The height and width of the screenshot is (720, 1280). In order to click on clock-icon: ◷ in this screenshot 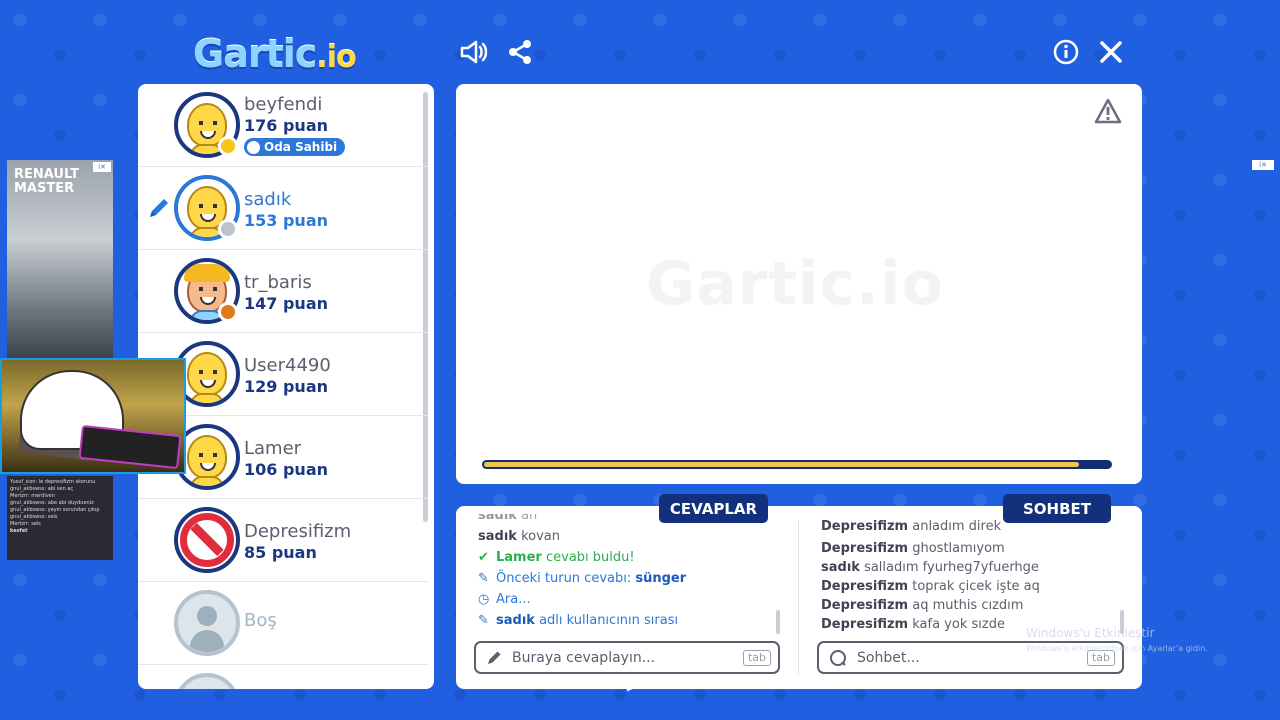, I will do `click(484, 599)`.